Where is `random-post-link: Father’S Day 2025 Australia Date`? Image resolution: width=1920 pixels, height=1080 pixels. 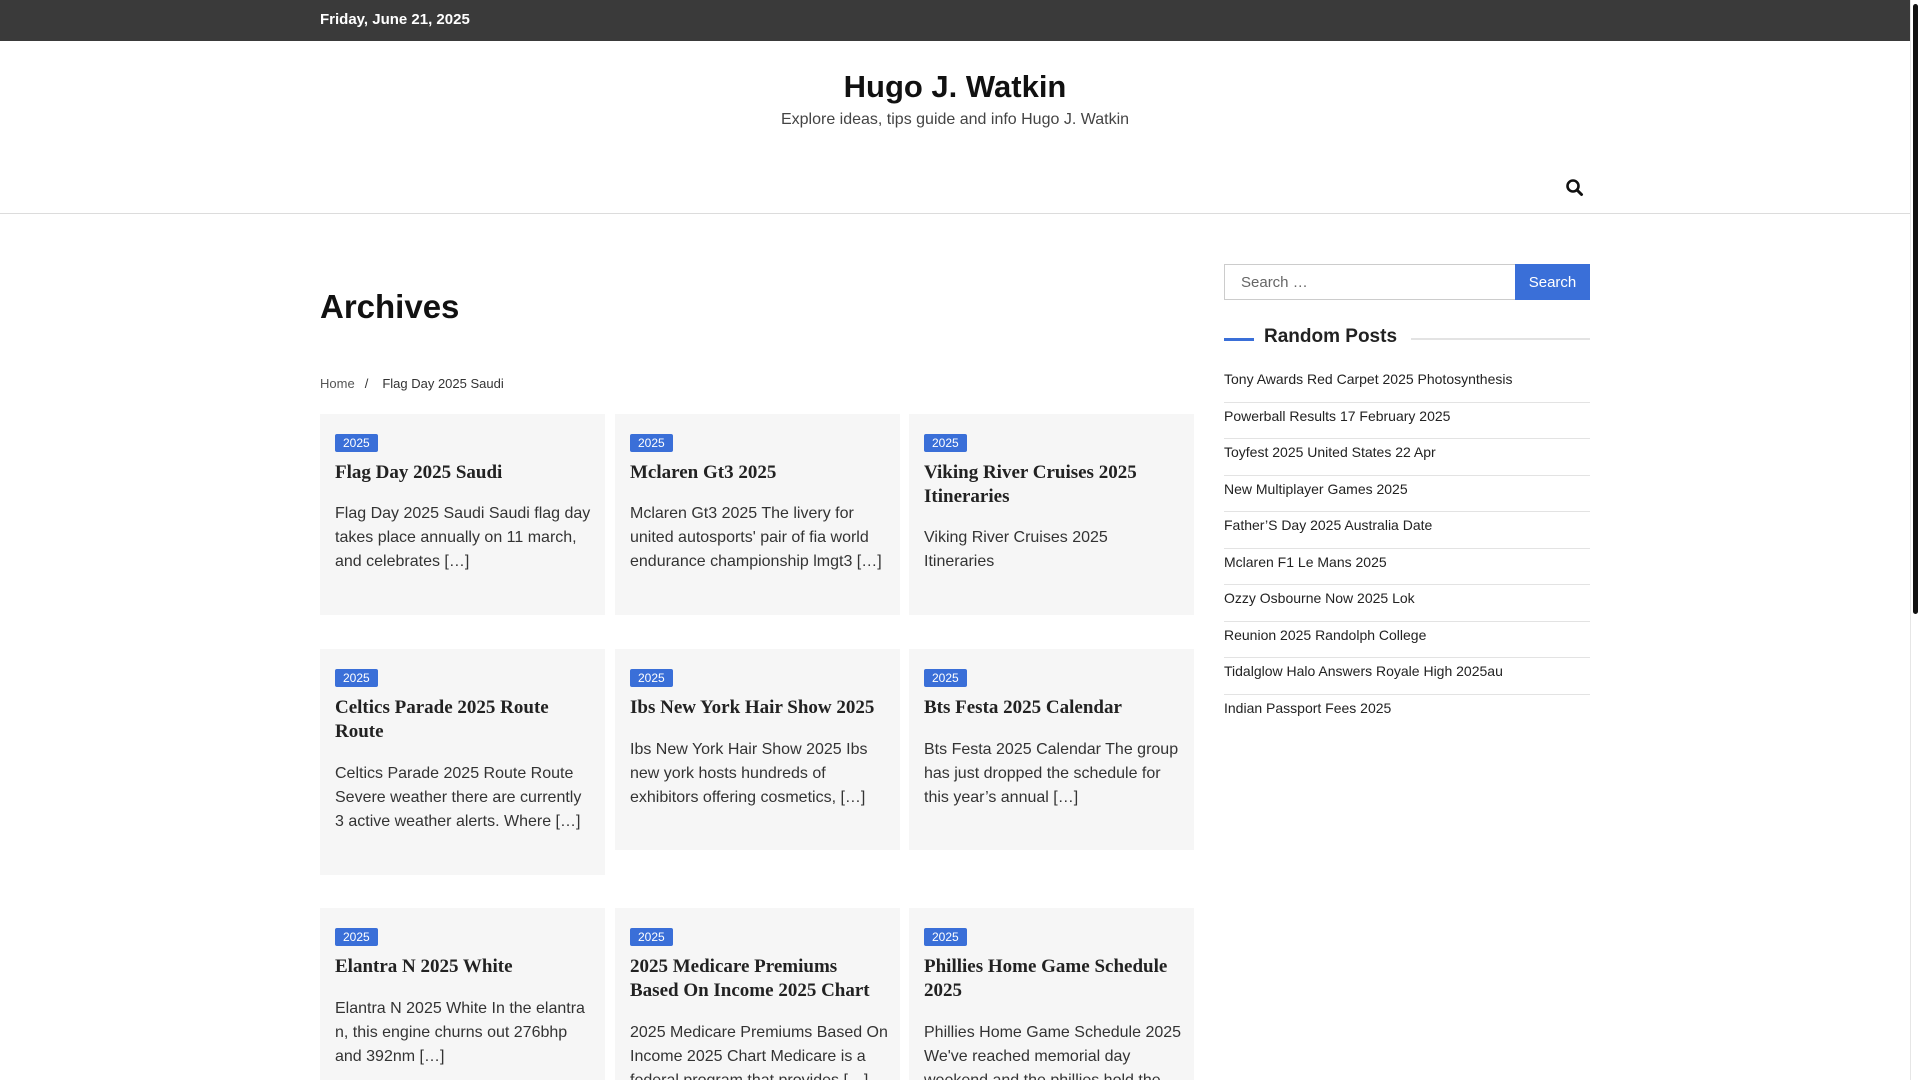 random-post-link: Father’S Day 2025 Australia Date is located at coordinates (1407, 530).